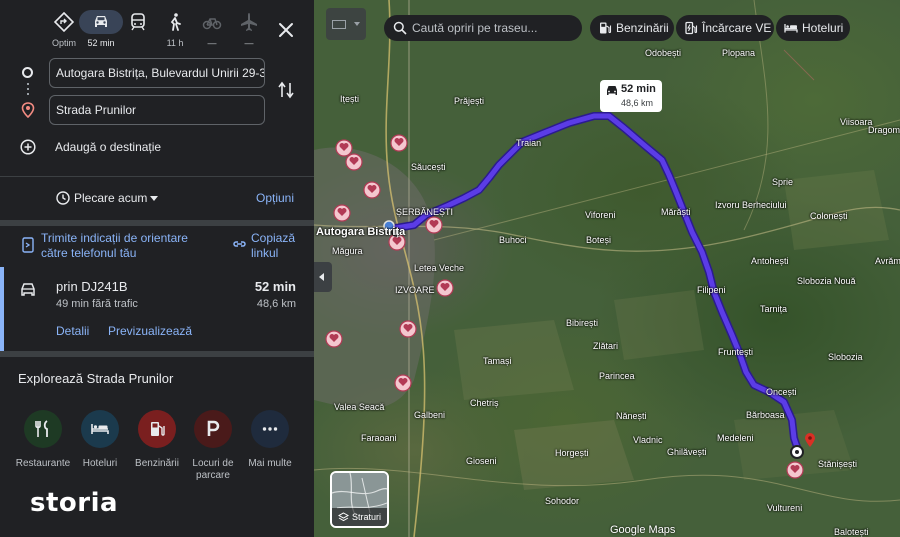 The width and height of the screenshot is (900, 537). Describe the element at coordinates (361, 232) in the screenshot. I see `place-label-origin: Autogara Bistrița` at that location.